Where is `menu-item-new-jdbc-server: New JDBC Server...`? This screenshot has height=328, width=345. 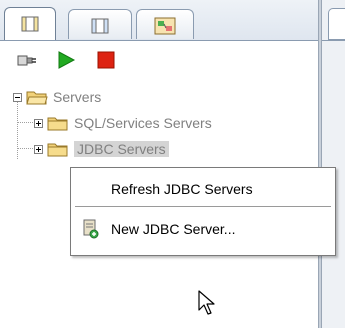
menu-item-new-jdbc-server: New JDBC Server... is located at coordinates (203, 229).